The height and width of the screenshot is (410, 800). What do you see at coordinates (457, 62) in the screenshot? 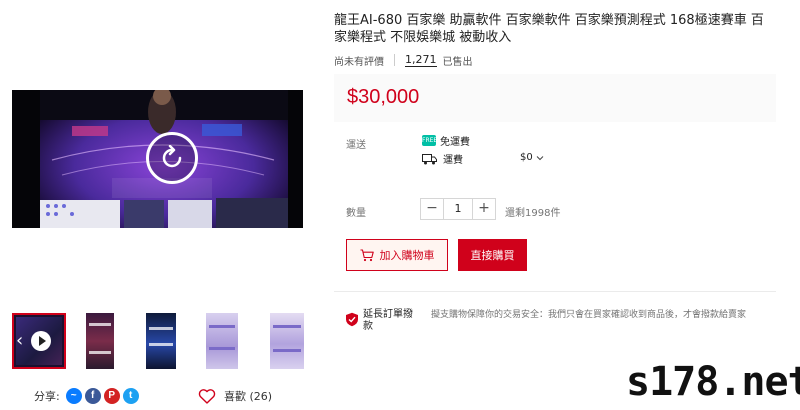
I see `sold-label: 已售出` at bounding box center [457, 62].